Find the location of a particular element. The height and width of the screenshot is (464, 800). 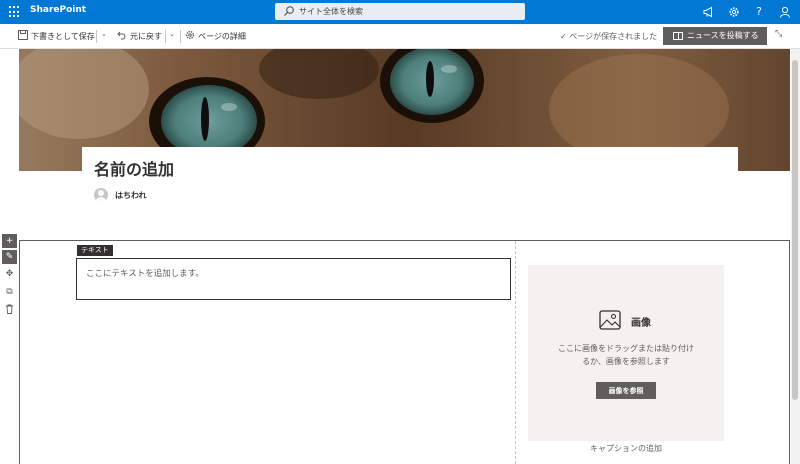

search-box is located at coordinates (400, 11).